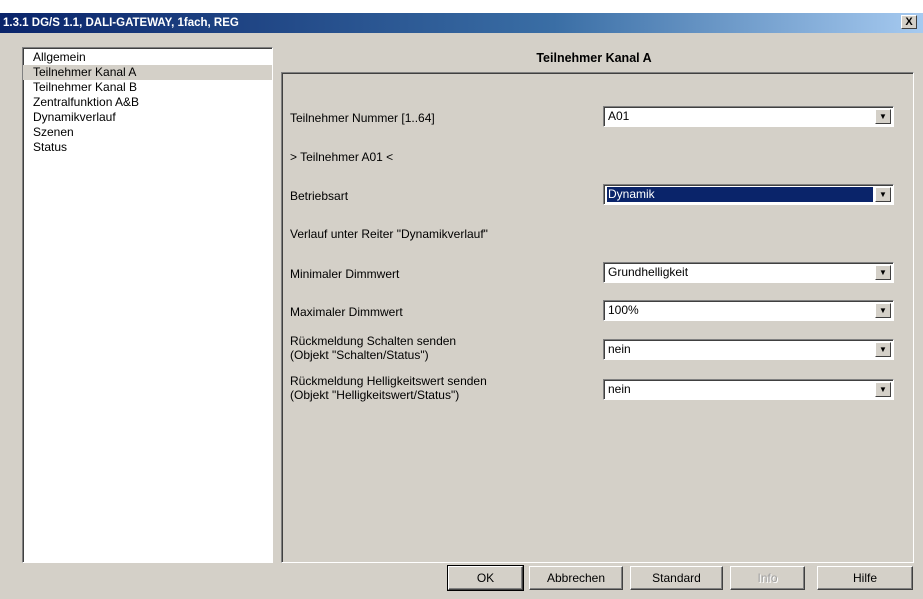 The width and height of the screenshot is (923, 599). What do you see at coordinates (373, 341) in the screenshot?
I see `rm-schalten-label-line1: Rückmeldung Schalten senden` at bounding box center [373, 341].